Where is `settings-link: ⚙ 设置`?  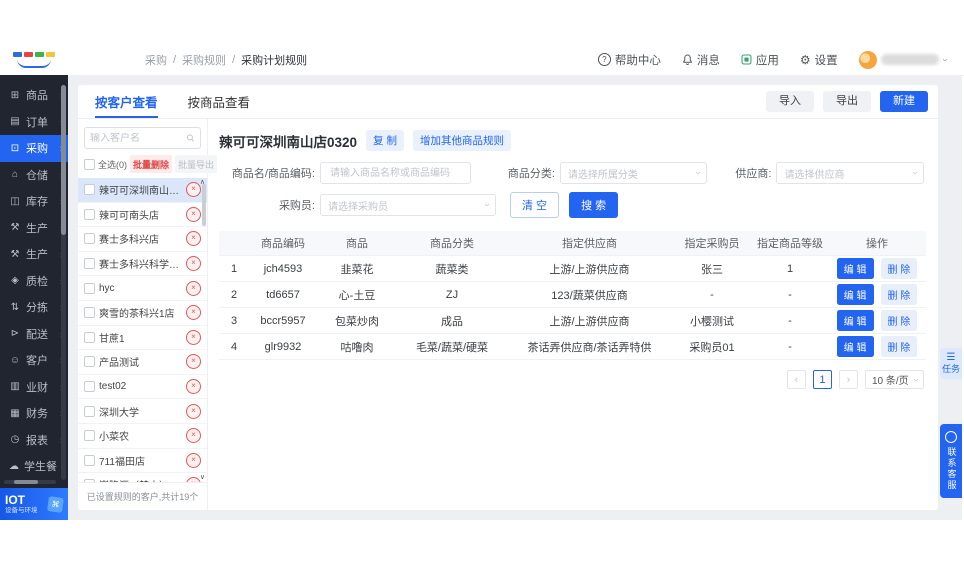 settings-link: ⚙ 设置 is located at coordinates (819, 60).